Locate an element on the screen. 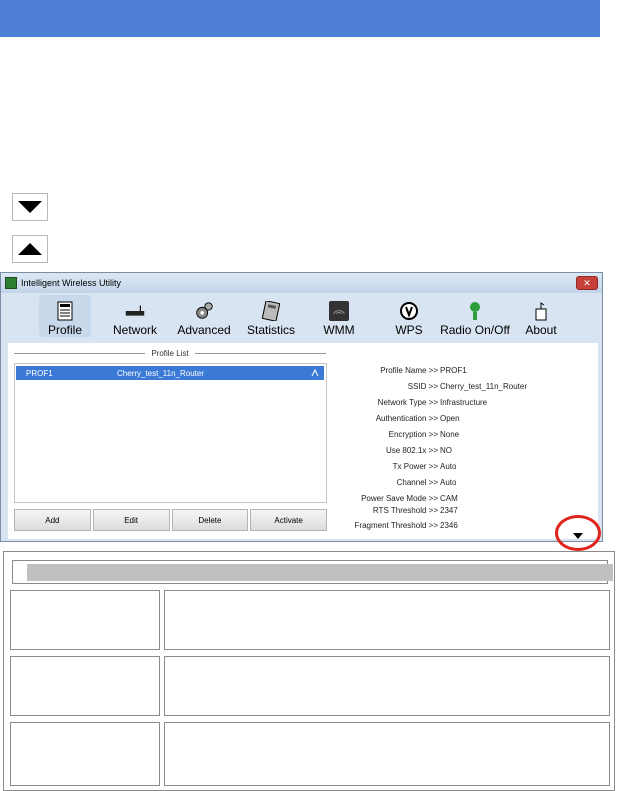 This screenshot has height=791, width=618. activate-button: Activate is located at coordinates (288, 520).